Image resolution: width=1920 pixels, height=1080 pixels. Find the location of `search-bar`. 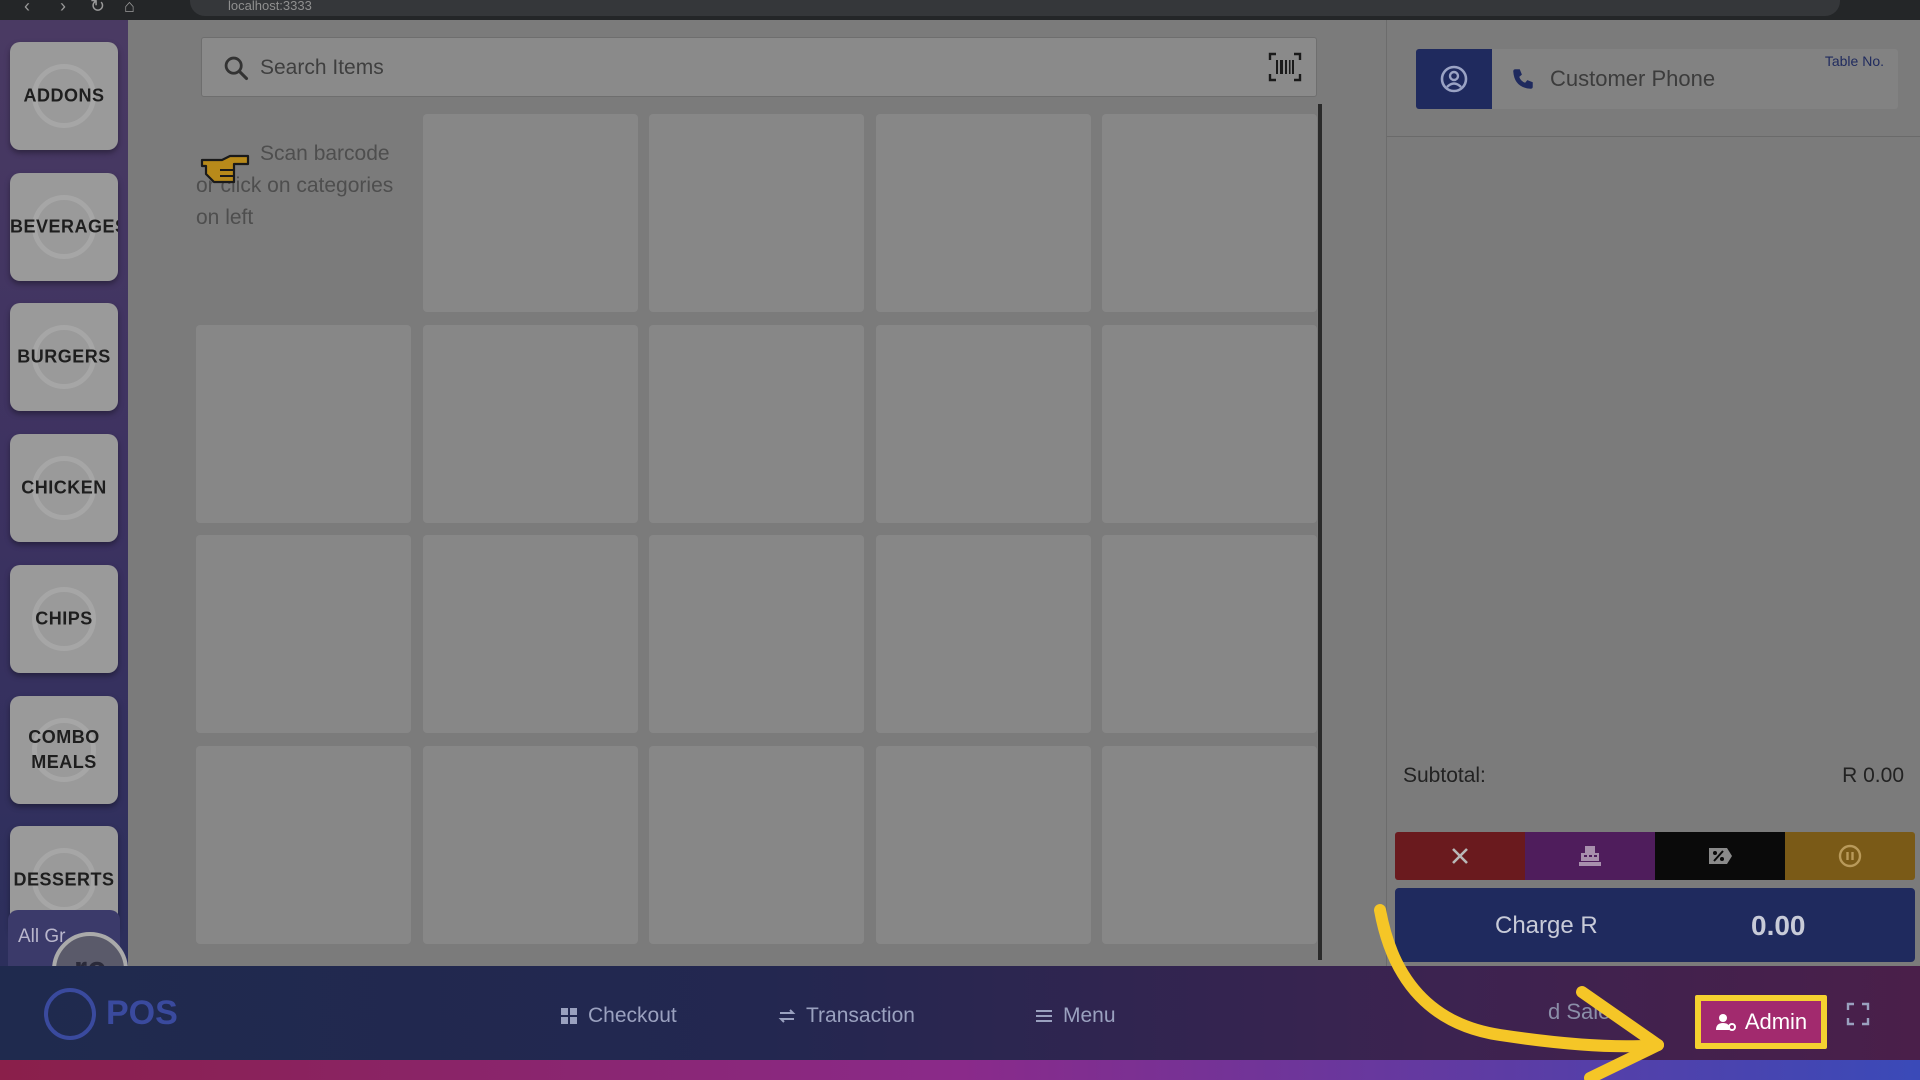

search-bar is located at coordinates (759, 67).